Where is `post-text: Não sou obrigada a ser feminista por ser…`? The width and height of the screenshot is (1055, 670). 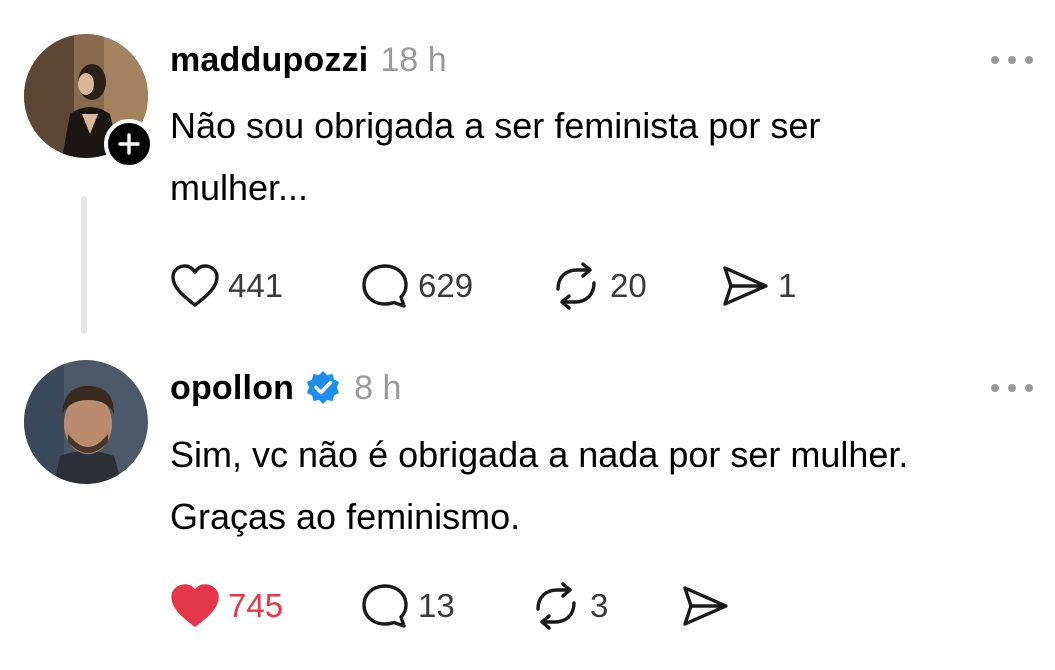 post-text: Não sou obrigada a ser feminista por ser… is located at coordinates (495, 157).